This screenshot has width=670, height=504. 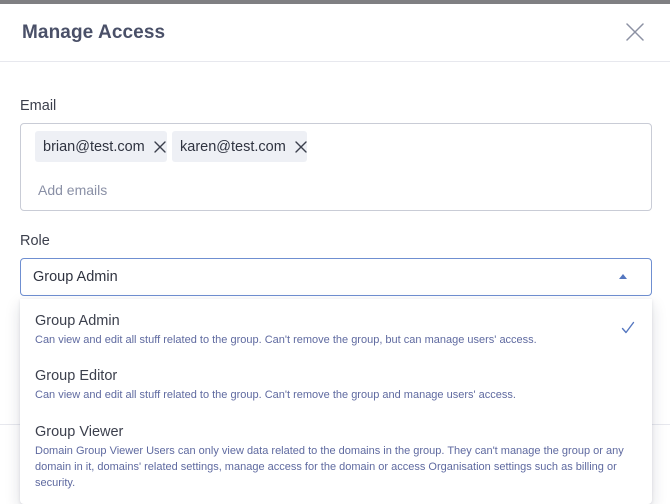 What do you see at coordinates (336, 277) in the screenshot?
I see `role-select: Group Admin` at bounding box center [336, 277].